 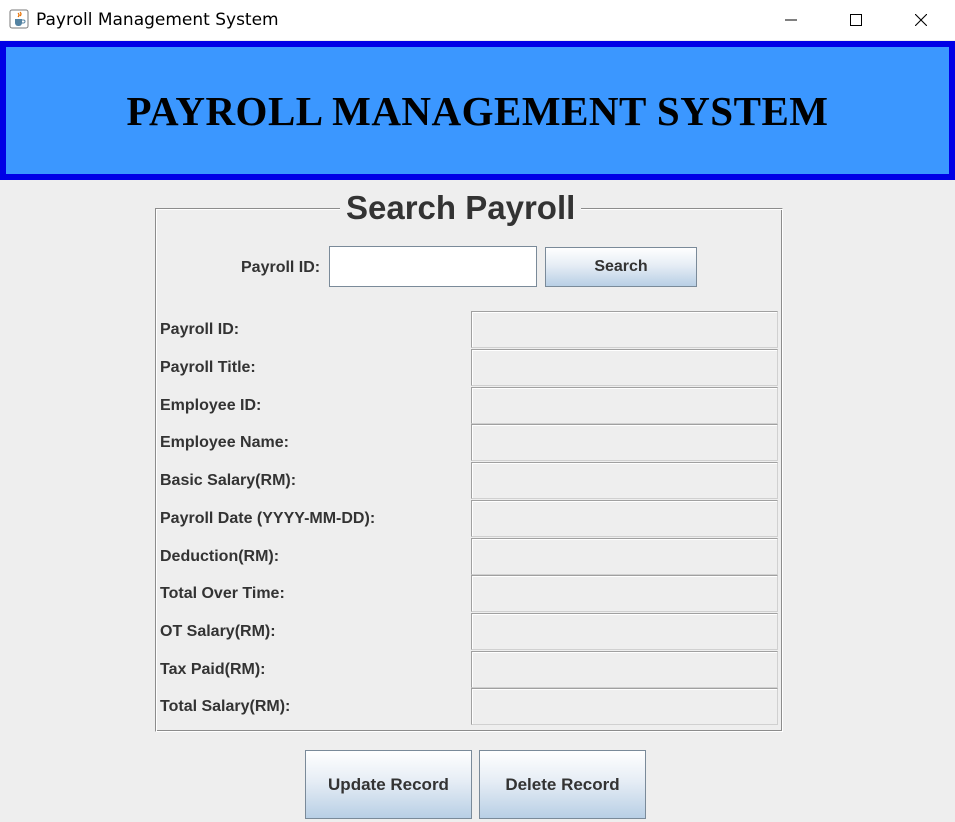 What do you see at coordinates (624, 442) in the screenshot?
I see `employee-name-field` at bounding box center [624, 442].